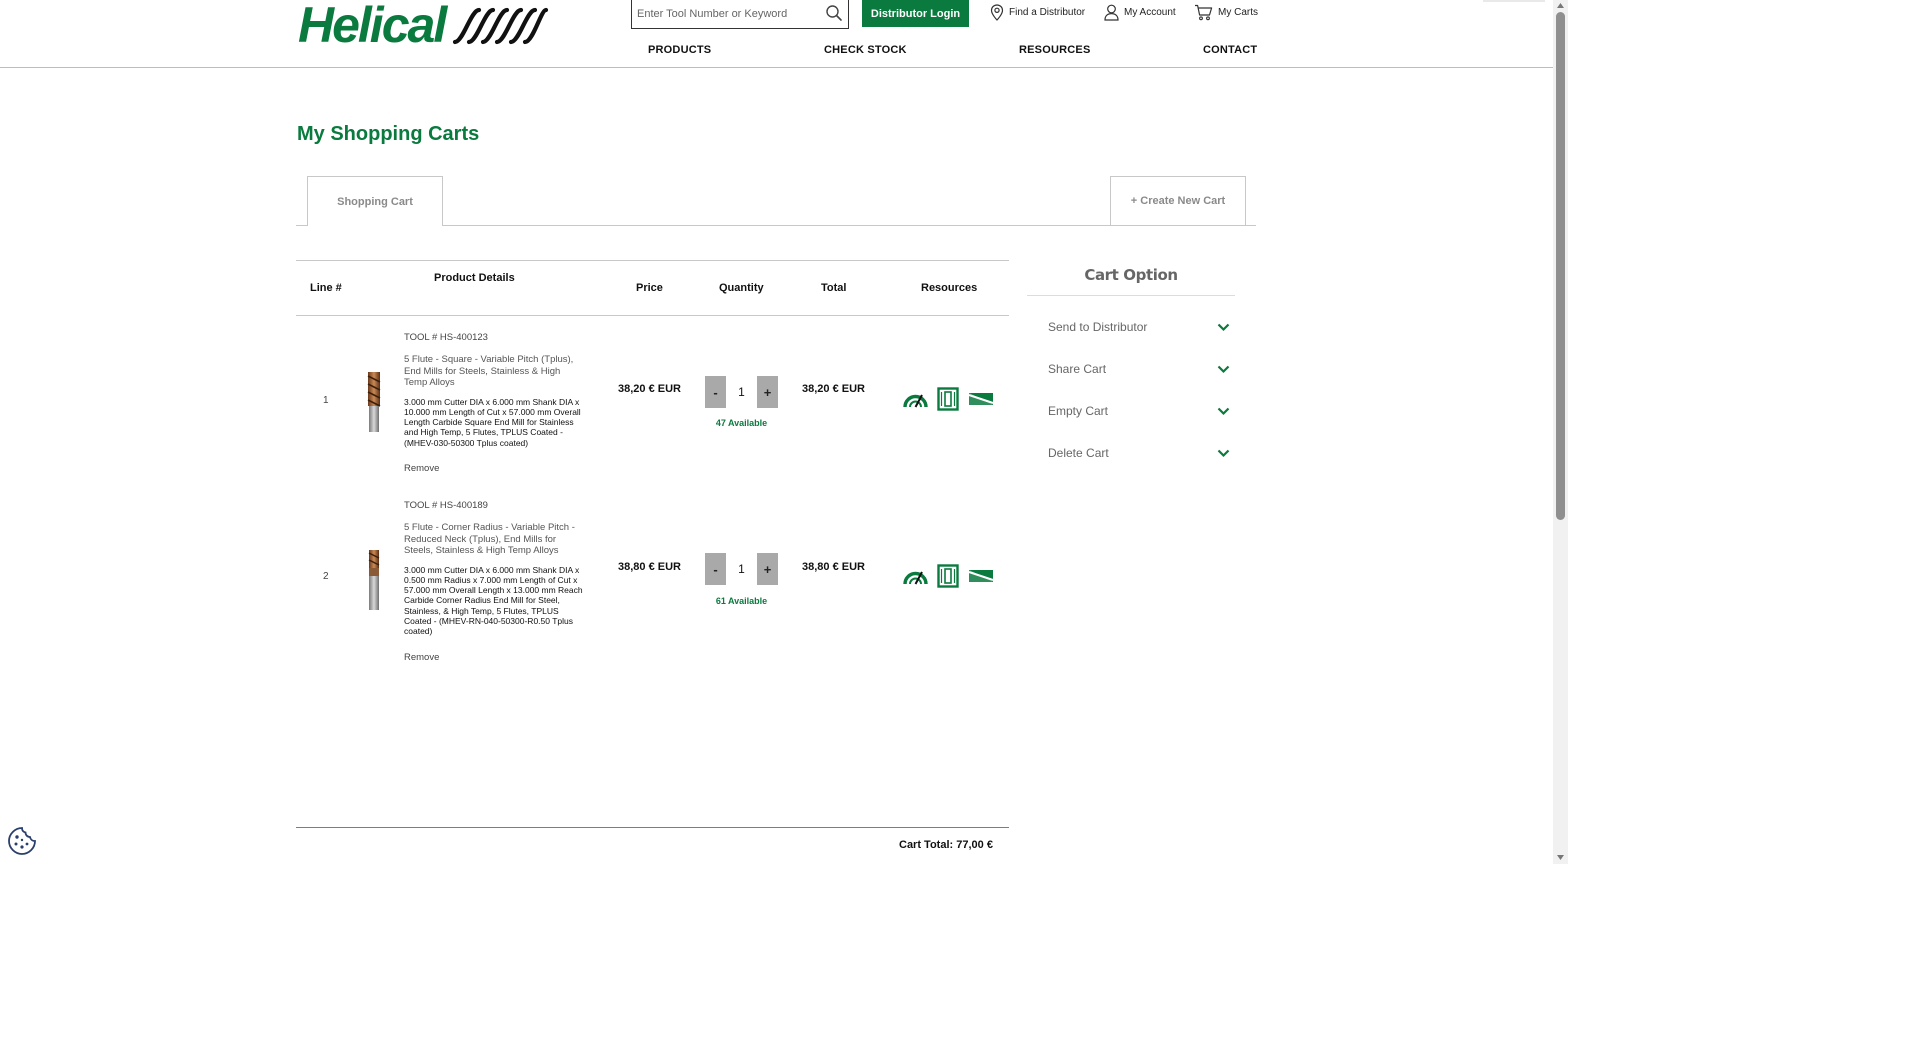 The image size is (1920, 1055). I want to click on scroll-down-arrow-icon, so click(1560, 857).